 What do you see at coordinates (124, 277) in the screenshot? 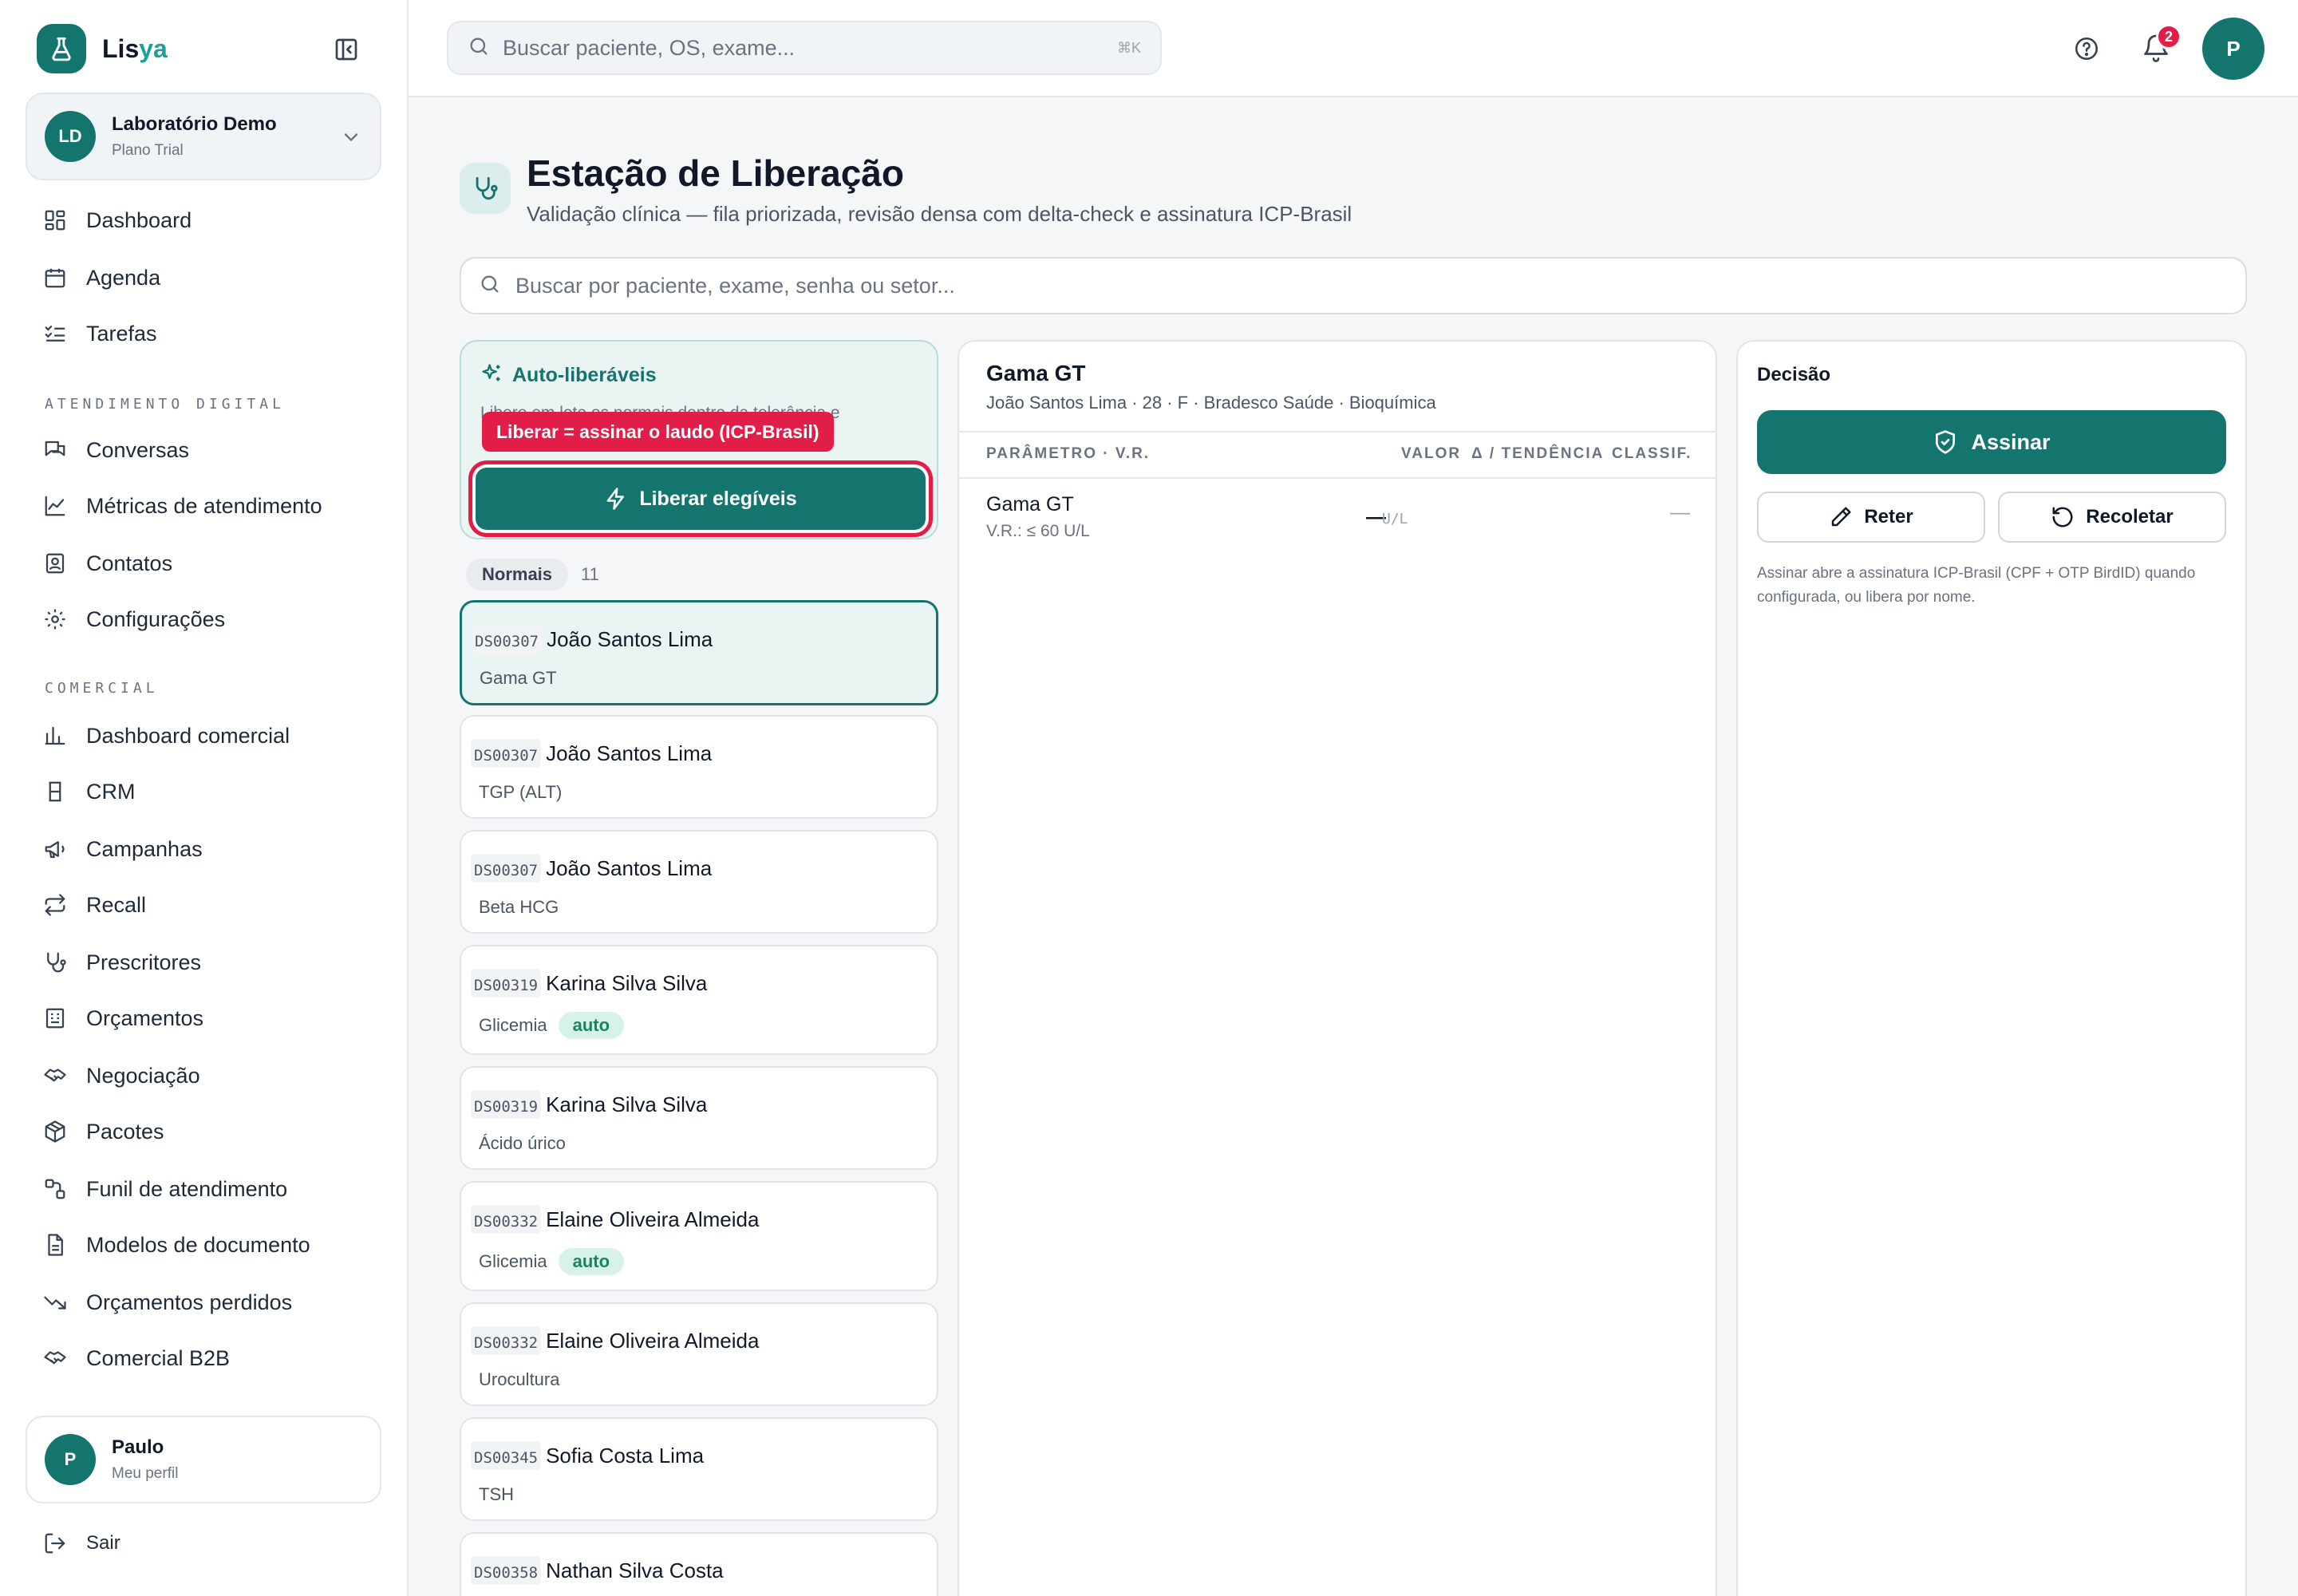
I see `nav-label: Agenda` at bounding box center [124, 277].